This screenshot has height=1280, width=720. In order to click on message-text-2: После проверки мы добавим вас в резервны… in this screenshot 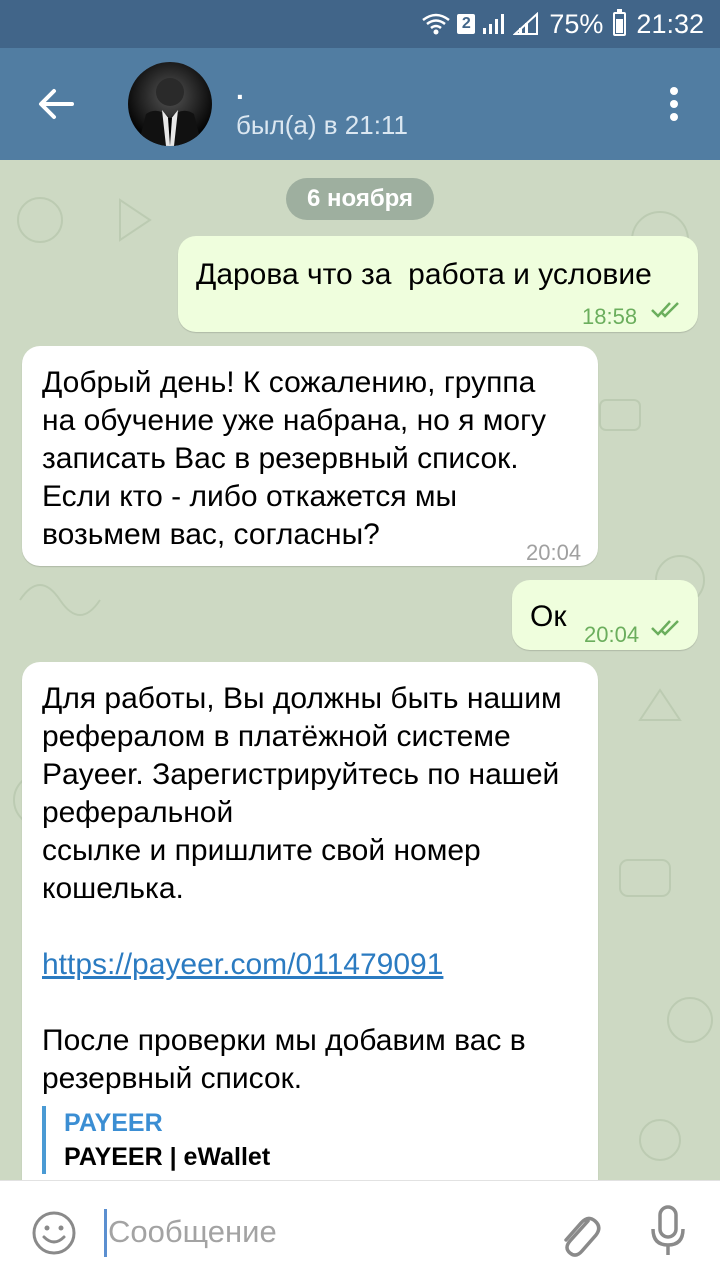, I will do `click(288, 1059)`.